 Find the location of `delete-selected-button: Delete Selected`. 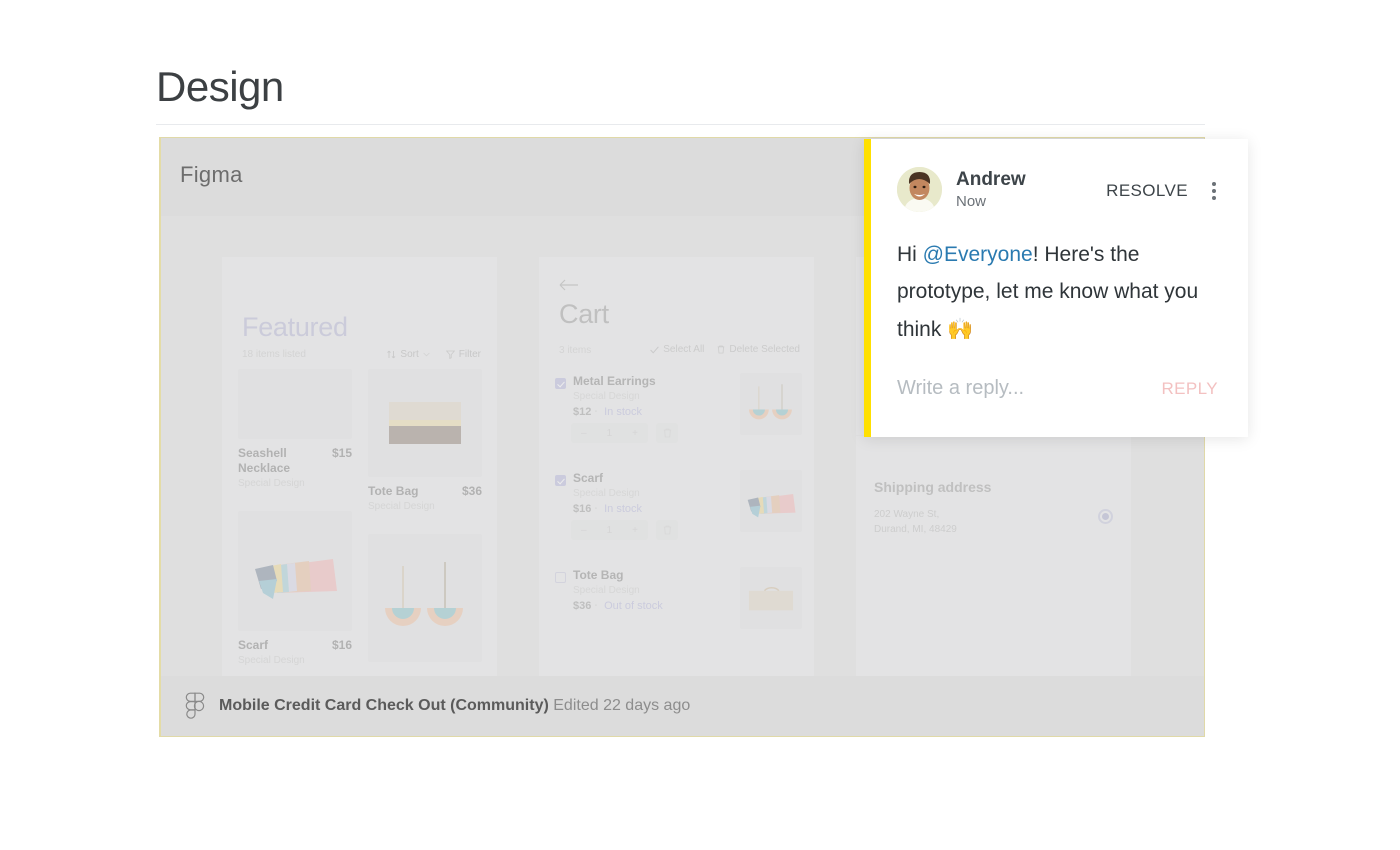

delete-selected-button: Delete Selected is located at coordinates (758, 349).